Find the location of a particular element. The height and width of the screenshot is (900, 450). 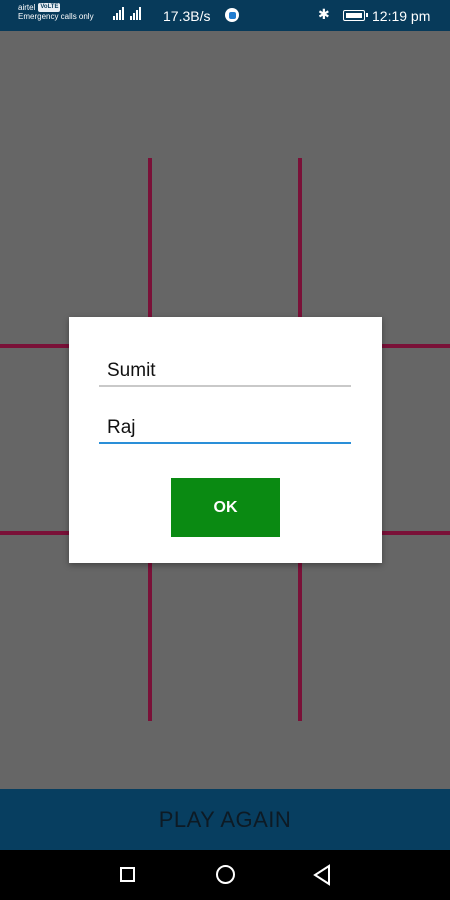

battery-icon is located at coordinates (355, 15).